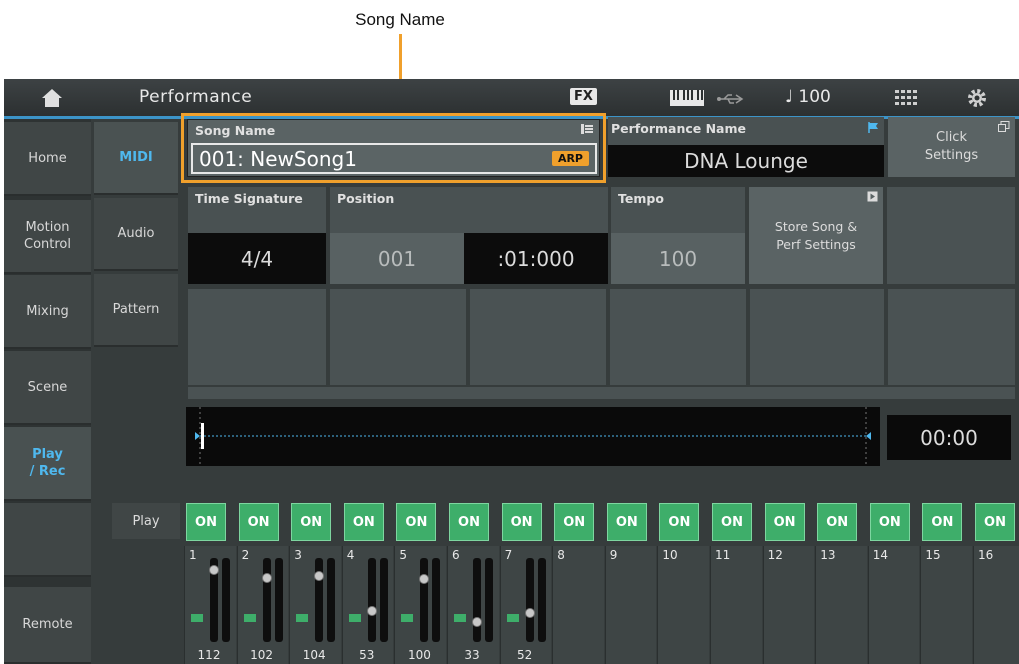  I want to click on home-icon, so click(51, 97).